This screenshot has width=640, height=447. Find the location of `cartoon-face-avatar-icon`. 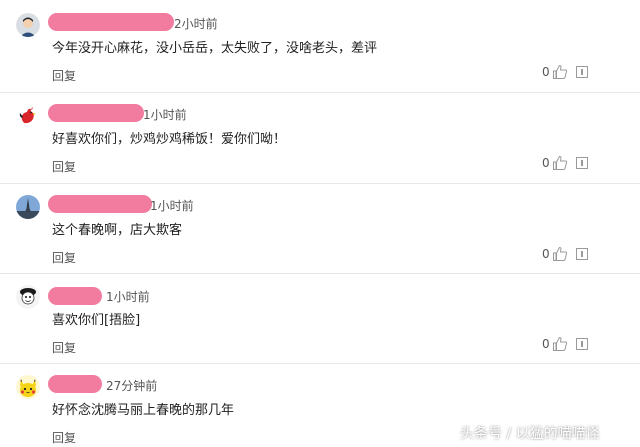

cartoon-face-avatar-icon is located at coordinates (28, 297).